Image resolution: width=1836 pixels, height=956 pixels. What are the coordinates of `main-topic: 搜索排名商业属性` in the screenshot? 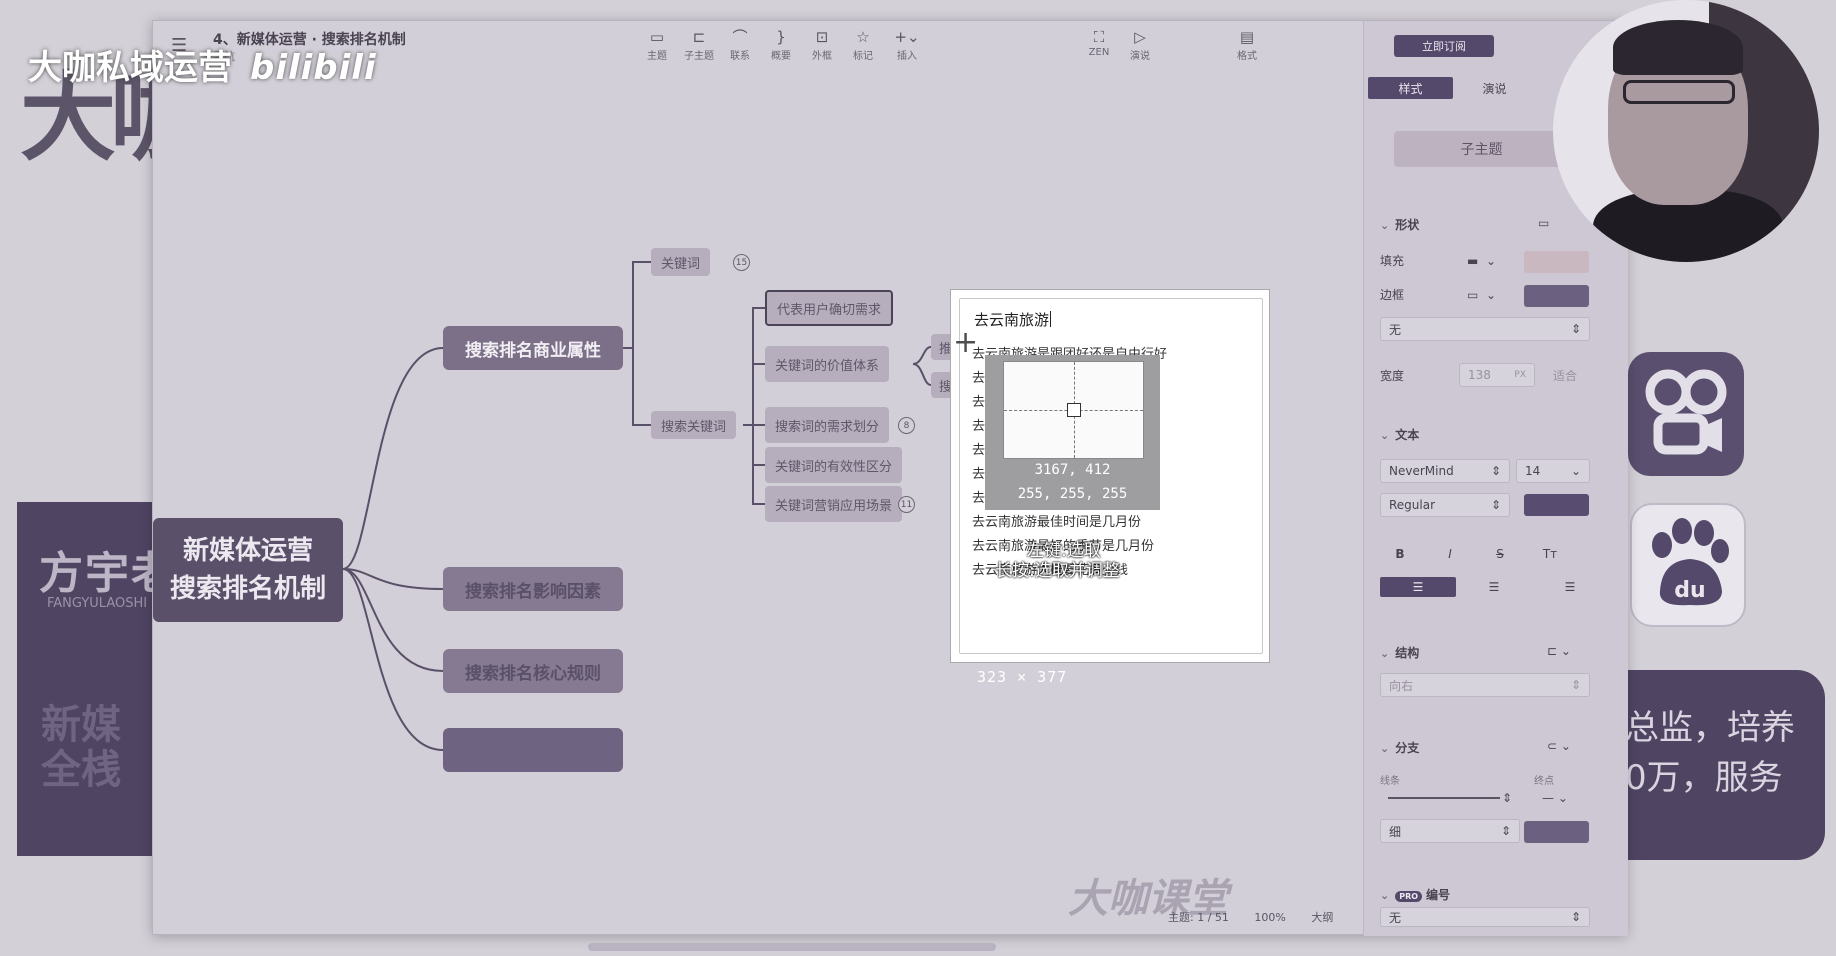 It's located at (533, 348).